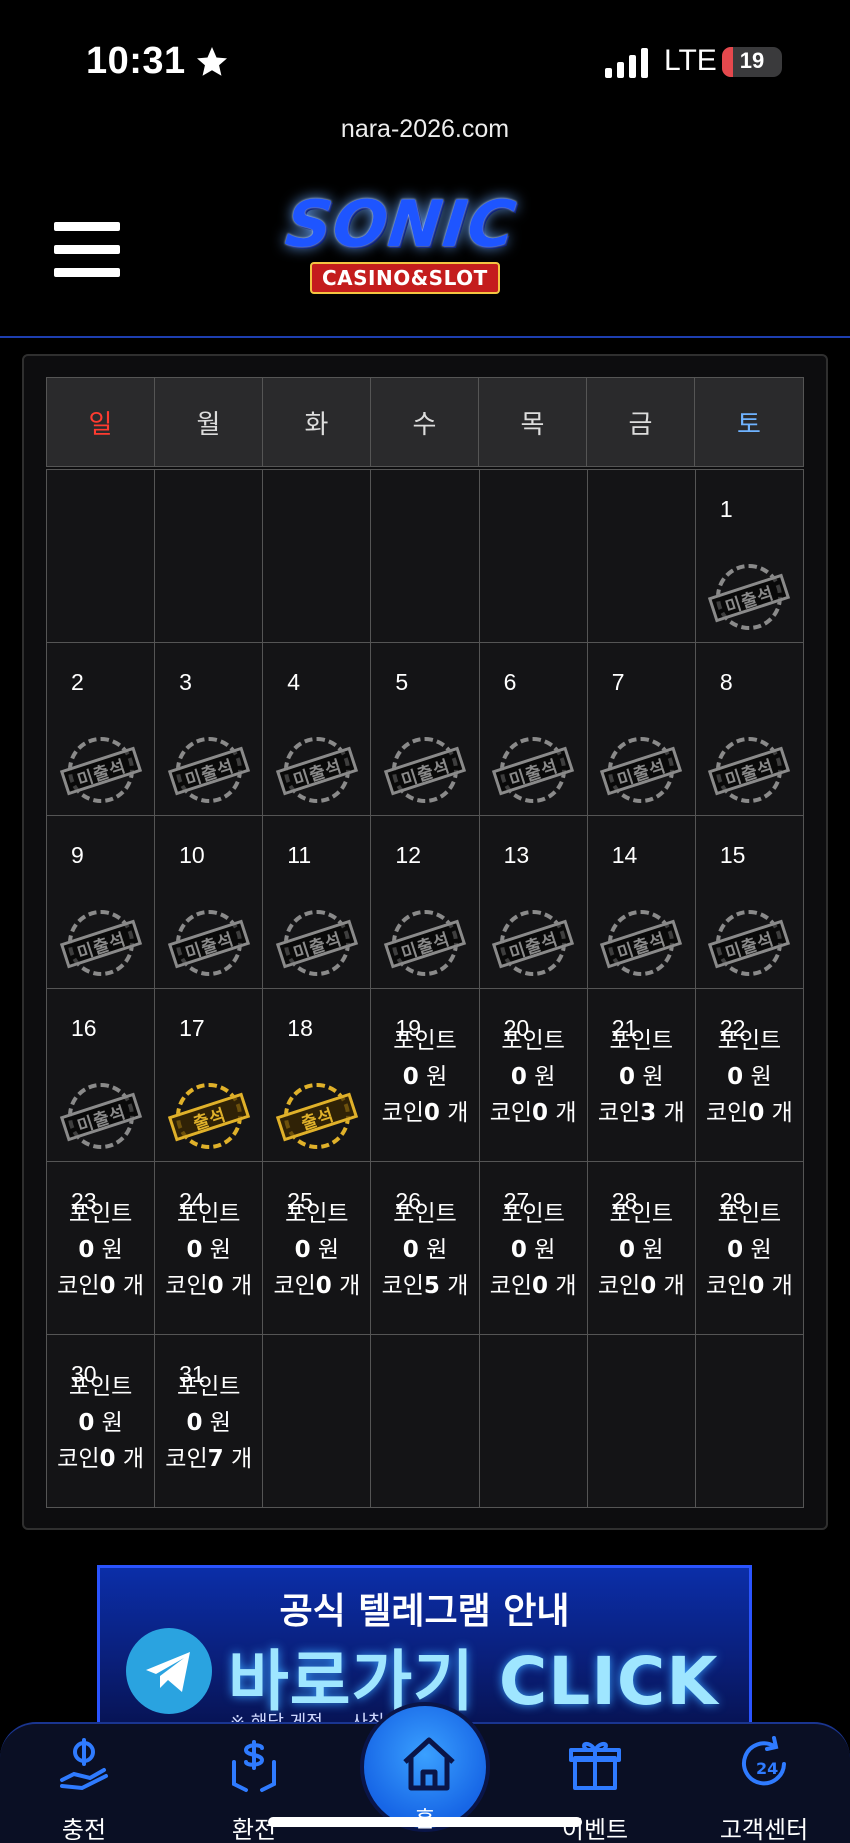 Image resolution: width=850 pixels, height=1843 pixels. What do you see at coordinates (533, 902) in the screenshot?
I see `calendar-day-cell: 13 미출석` at bounding box center [533, 902].